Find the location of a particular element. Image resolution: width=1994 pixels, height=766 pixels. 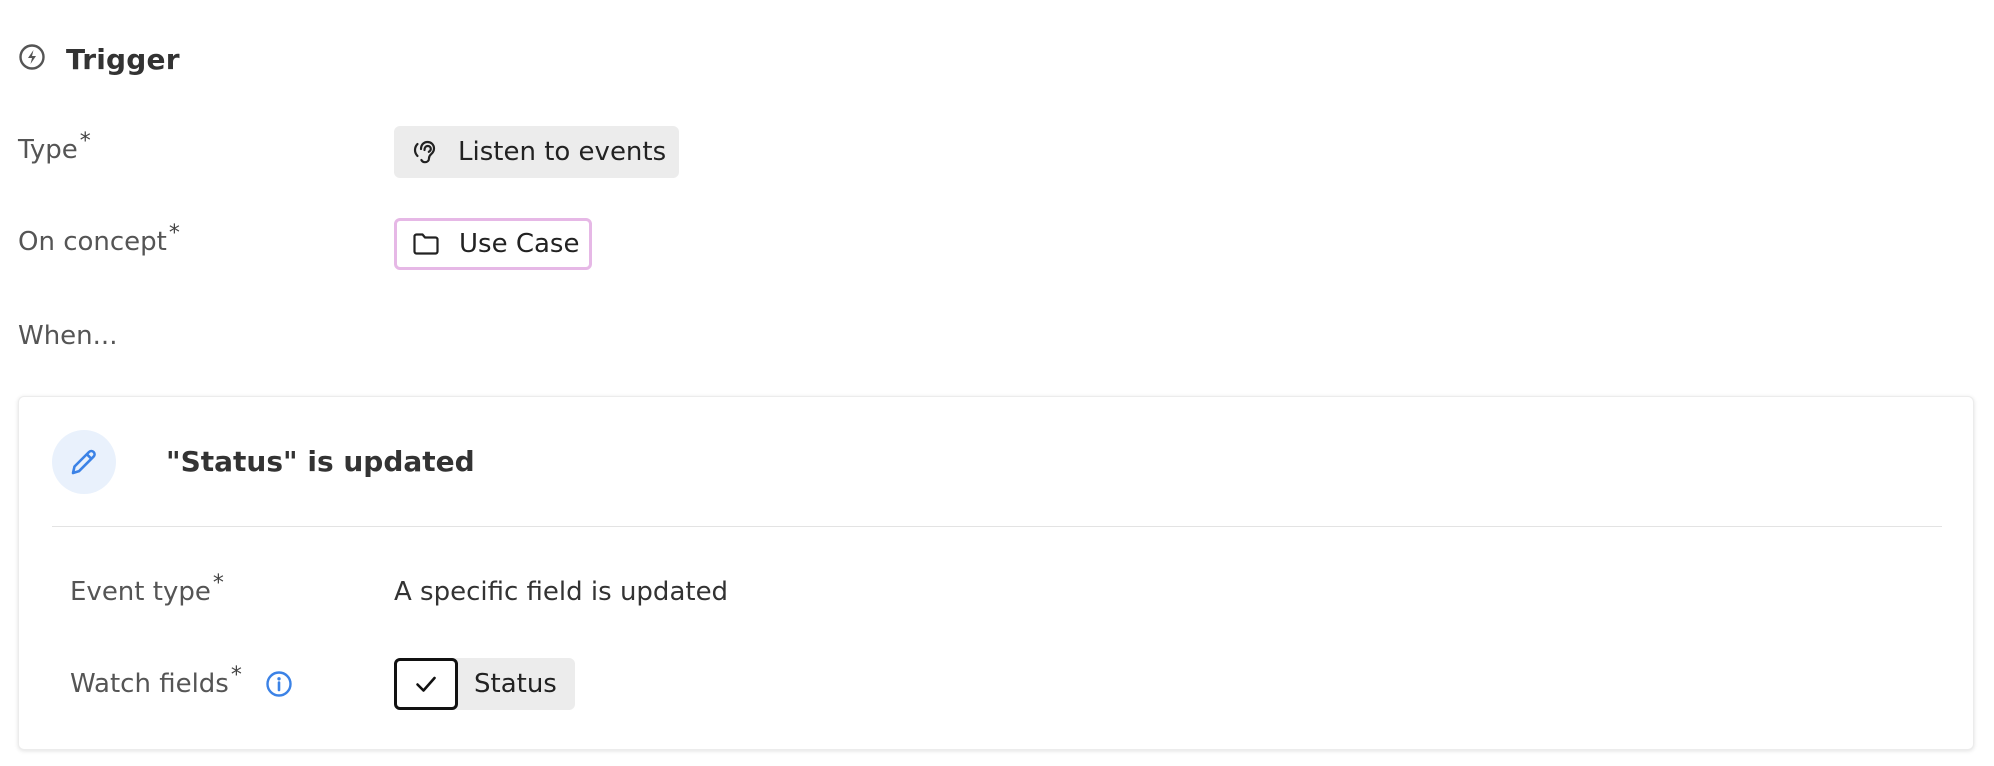

watch-fields-label-text: Watch fields is located at coordinates (149, 684).